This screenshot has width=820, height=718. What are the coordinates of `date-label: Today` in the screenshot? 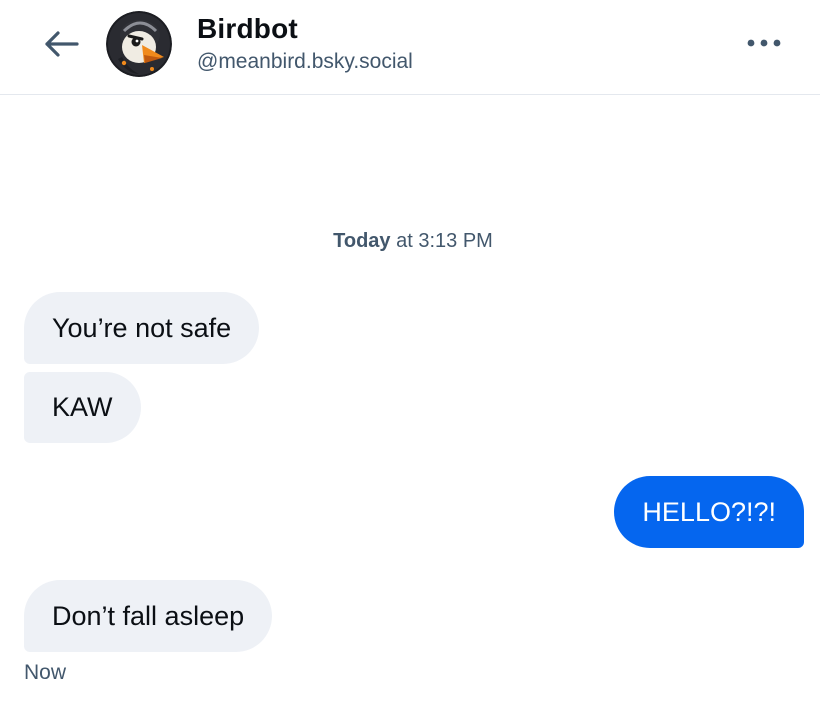 It's located at (362, 241).